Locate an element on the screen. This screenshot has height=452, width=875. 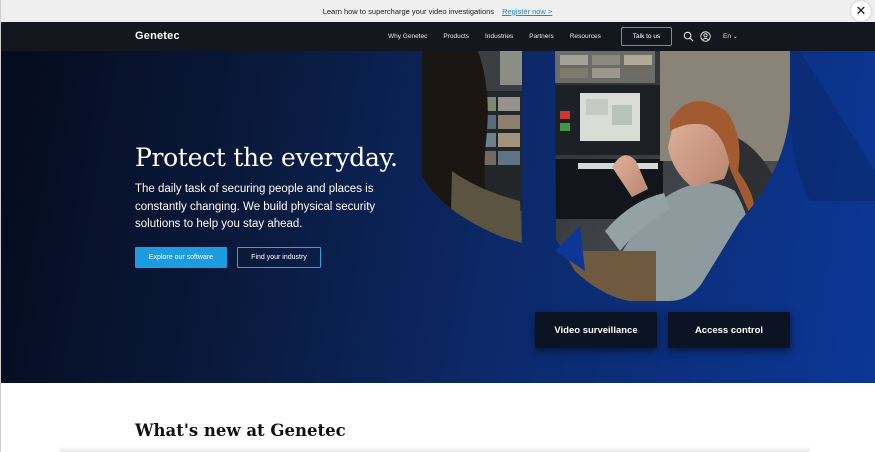
explore-software-button: Explore our software is located at coordinates (181, 257).